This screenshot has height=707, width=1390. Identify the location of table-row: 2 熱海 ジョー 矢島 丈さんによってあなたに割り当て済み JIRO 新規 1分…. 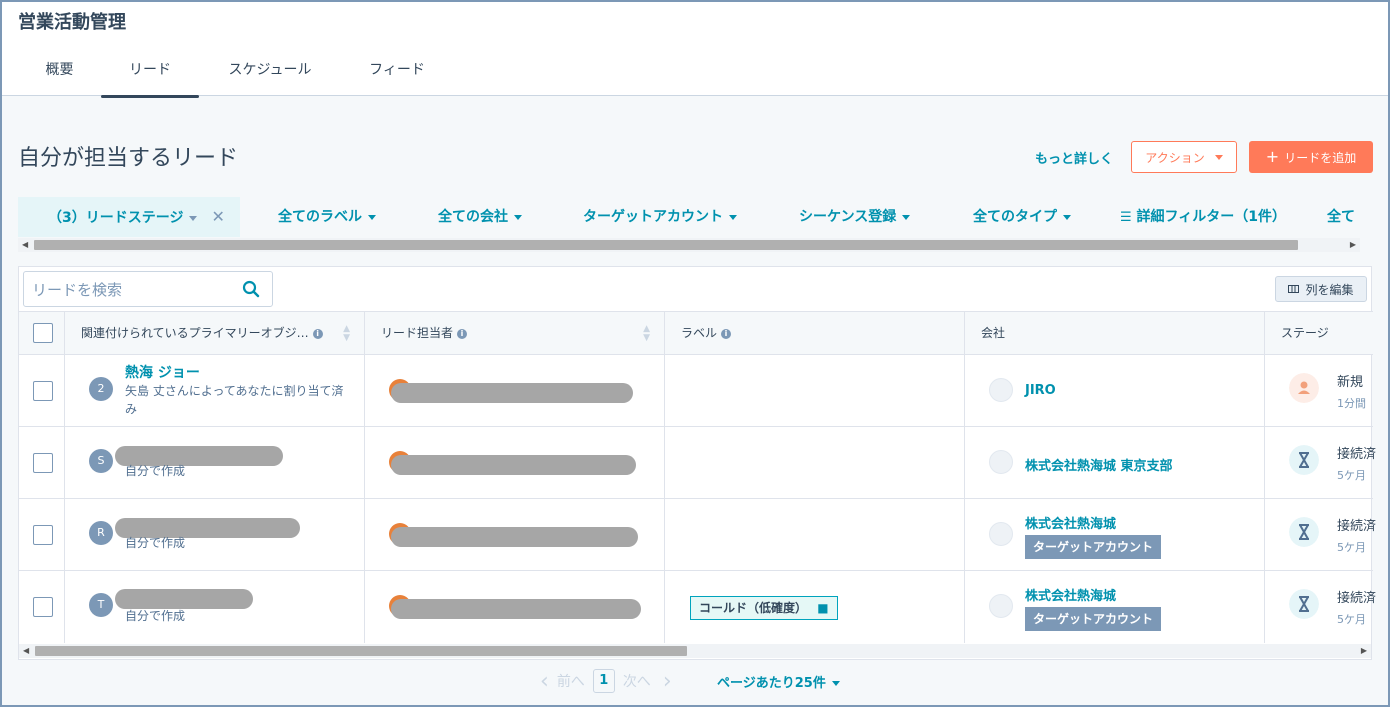
(696, 391).